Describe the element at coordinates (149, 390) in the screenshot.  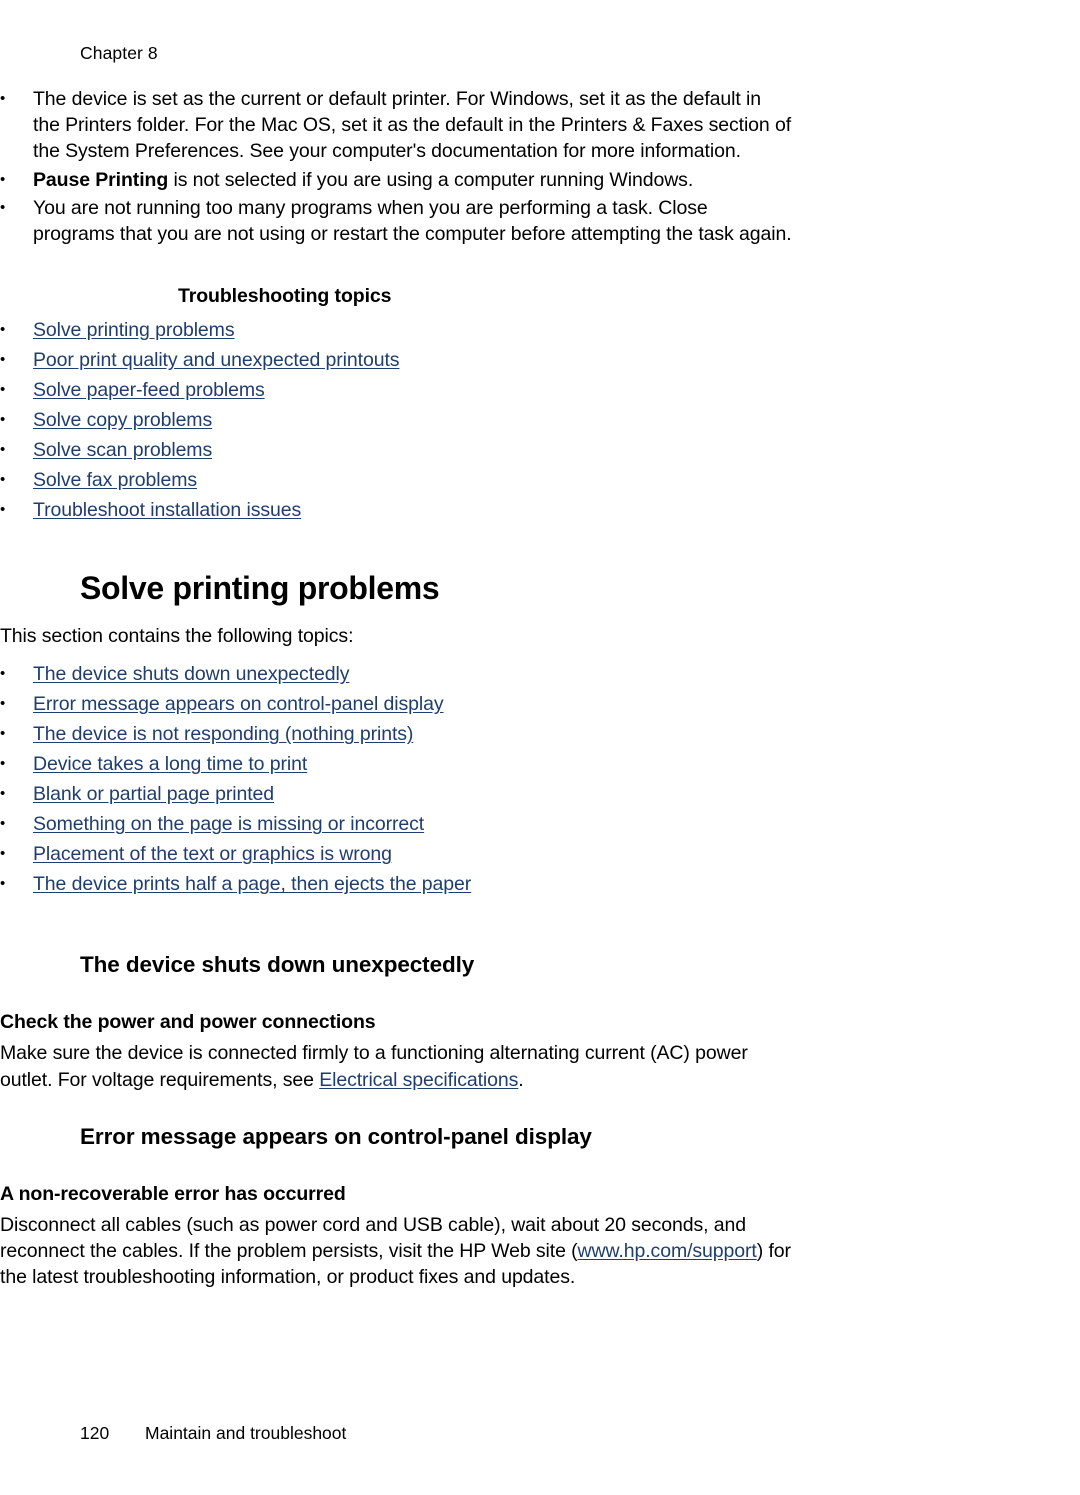
I see `link-solve-paper-feed-problems: Solve paper-feed problems` at that location.